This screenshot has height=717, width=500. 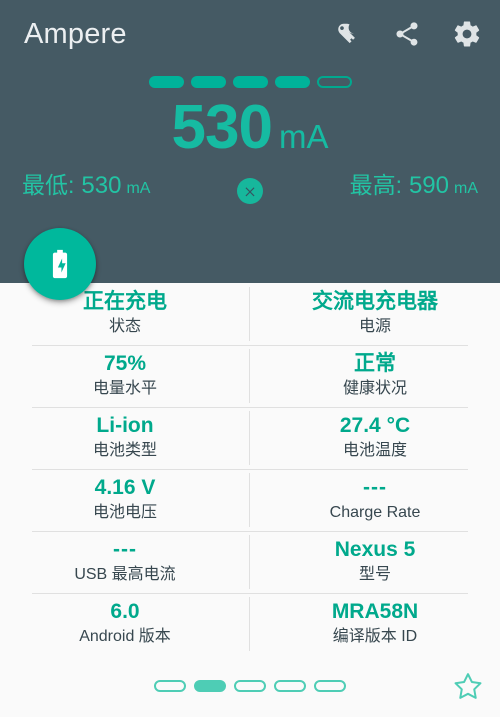 I want to click on star-outline-icon, so click(x=468, y=686).